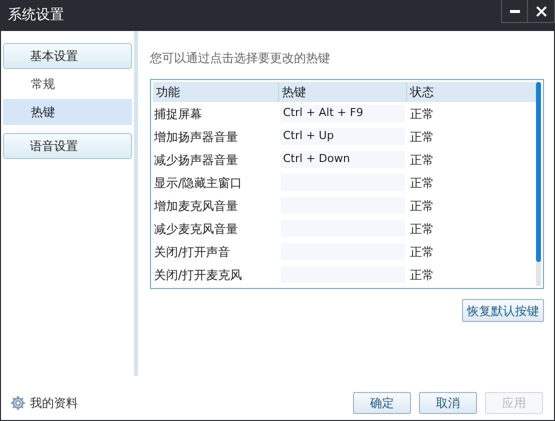 The width and height of the screenshot is (555, 421). Describe the element at coordinates (196, 229) in the screenshot. I see `function-cell-text: 减少麦克风音量` at that location.